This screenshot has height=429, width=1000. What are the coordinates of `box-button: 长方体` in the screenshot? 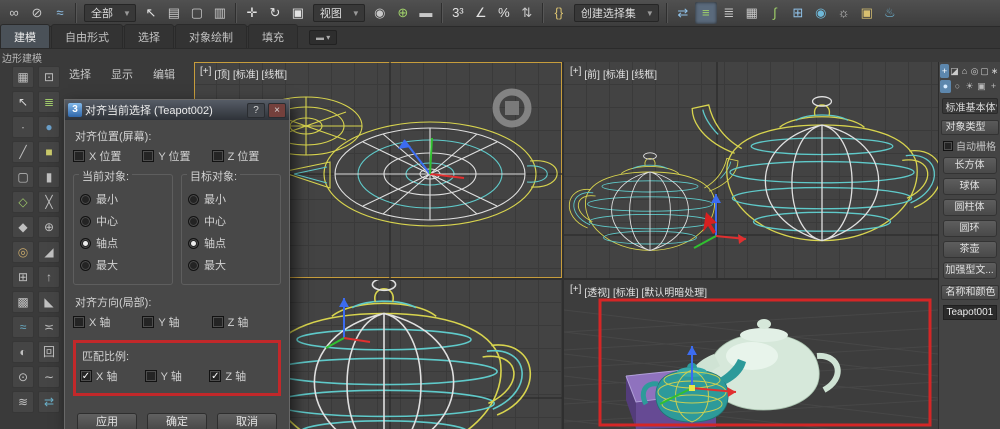 It's located at (969, 165).